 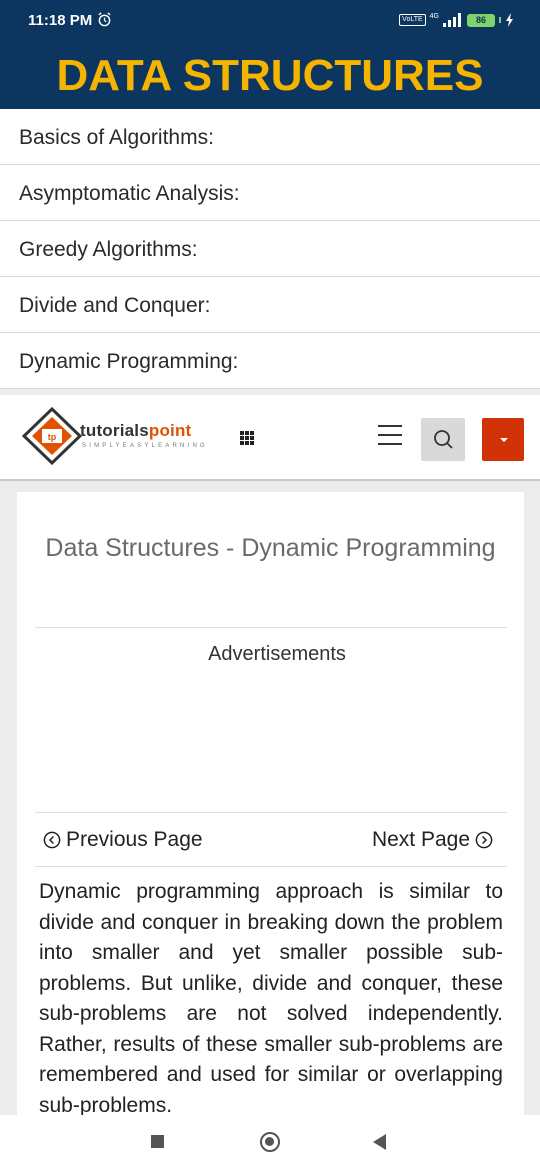 I want to click on back-icon, so click(x=379, y=1142).